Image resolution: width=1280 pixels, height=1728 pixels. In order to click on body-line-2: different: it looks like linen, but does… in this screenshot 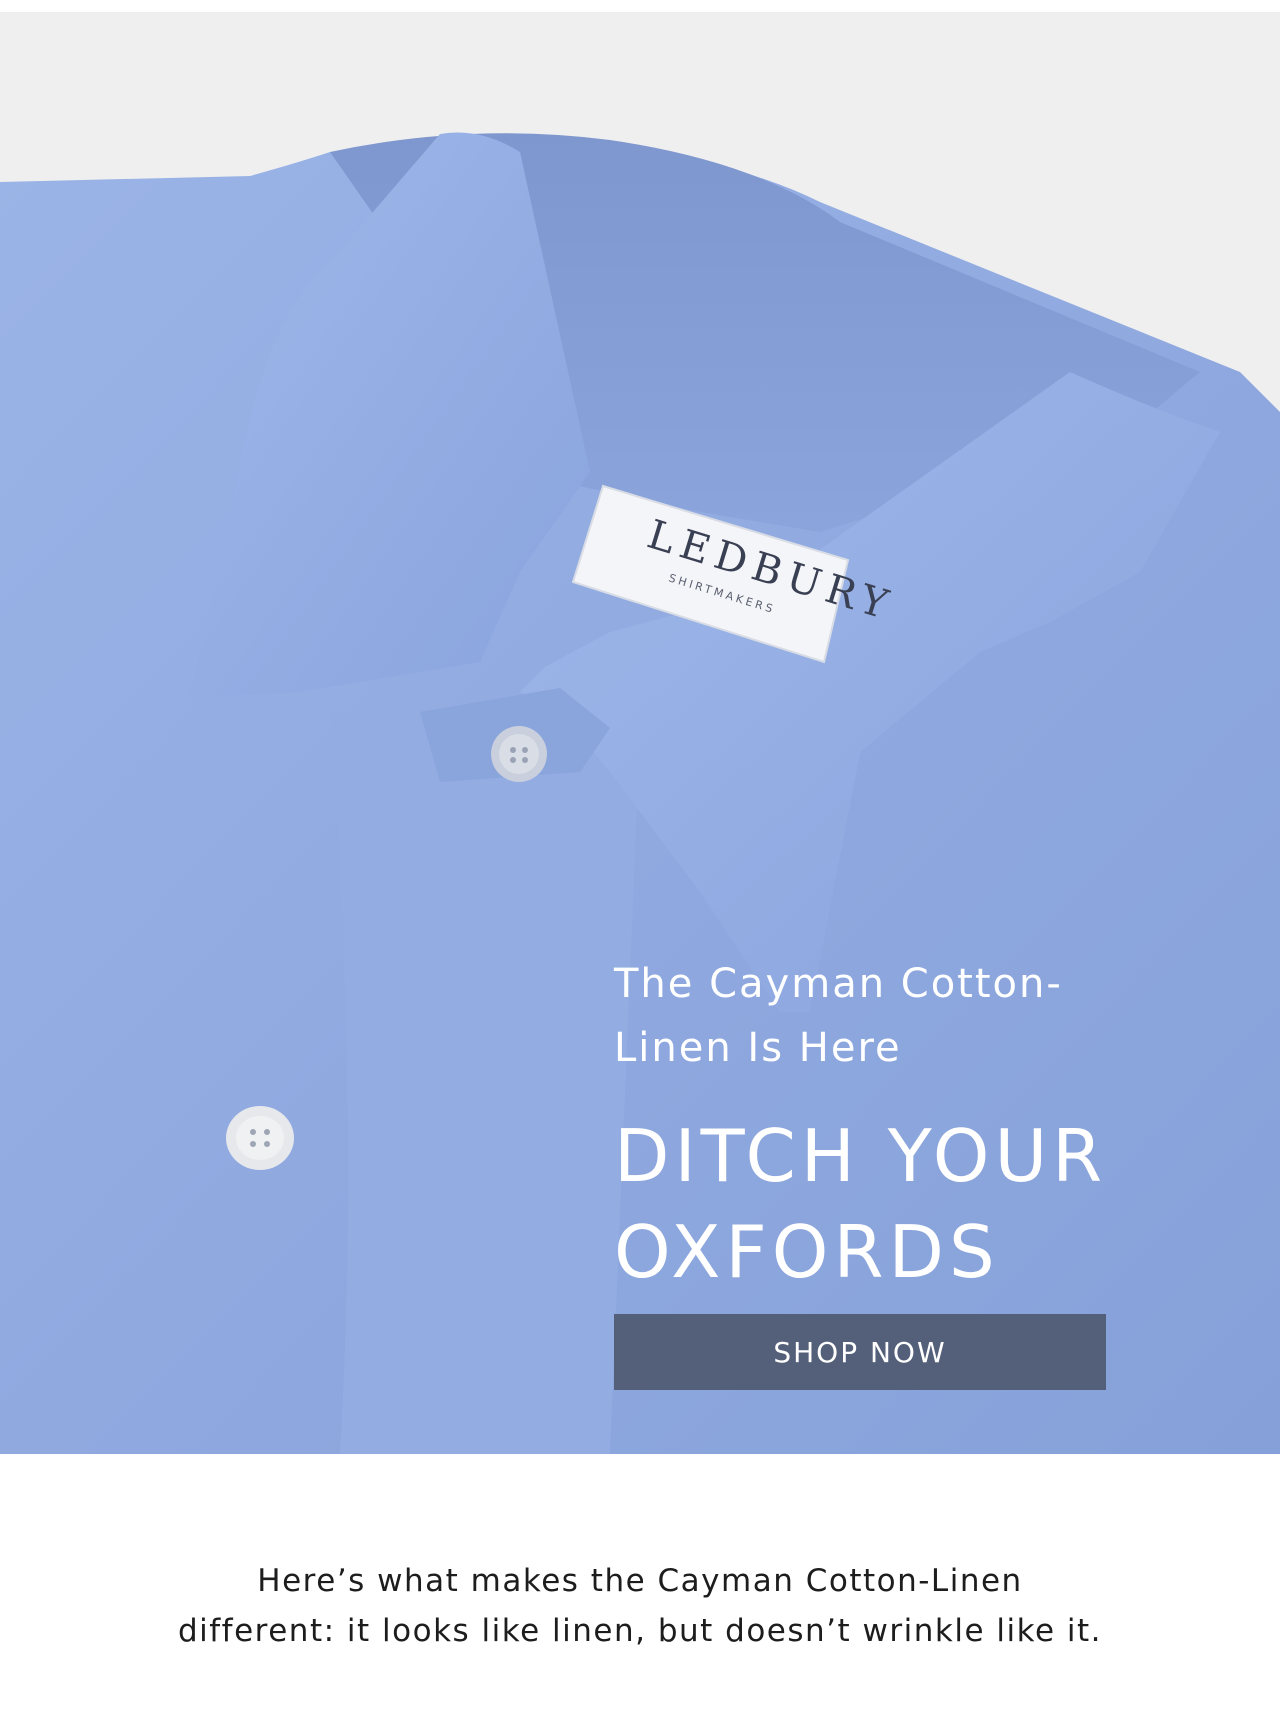, I will do `click(640, 1631)`.